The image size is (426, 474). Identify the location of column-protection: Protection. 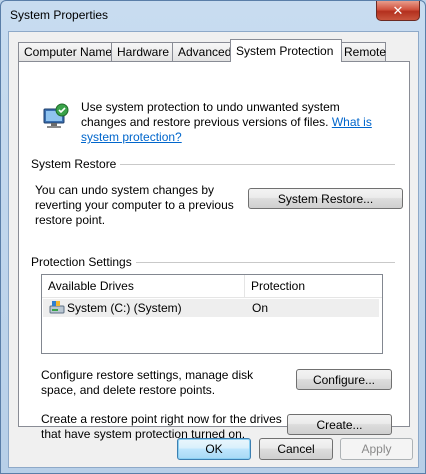
(313, 286).